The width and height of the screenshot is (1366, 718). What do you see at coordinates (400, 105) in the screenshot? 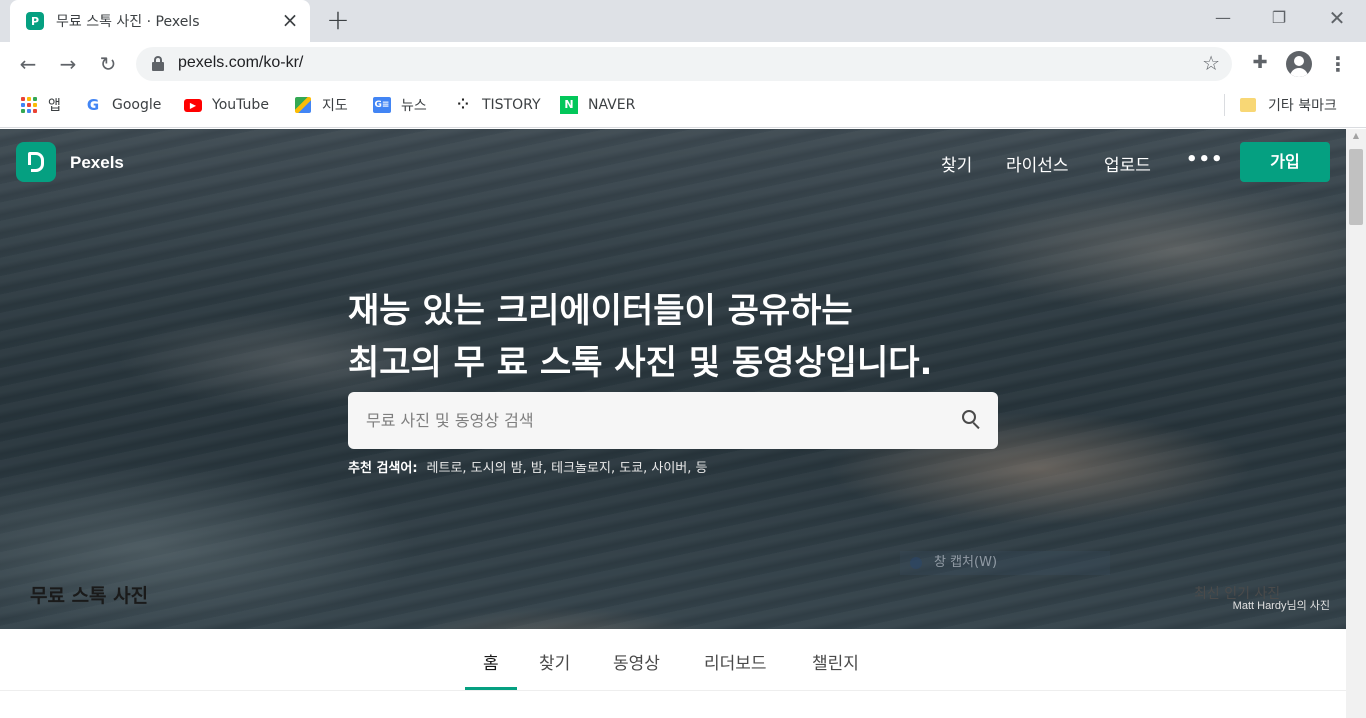
I see `bookmark-news: G≡ 뉴스` at bounding box center [400, 105].